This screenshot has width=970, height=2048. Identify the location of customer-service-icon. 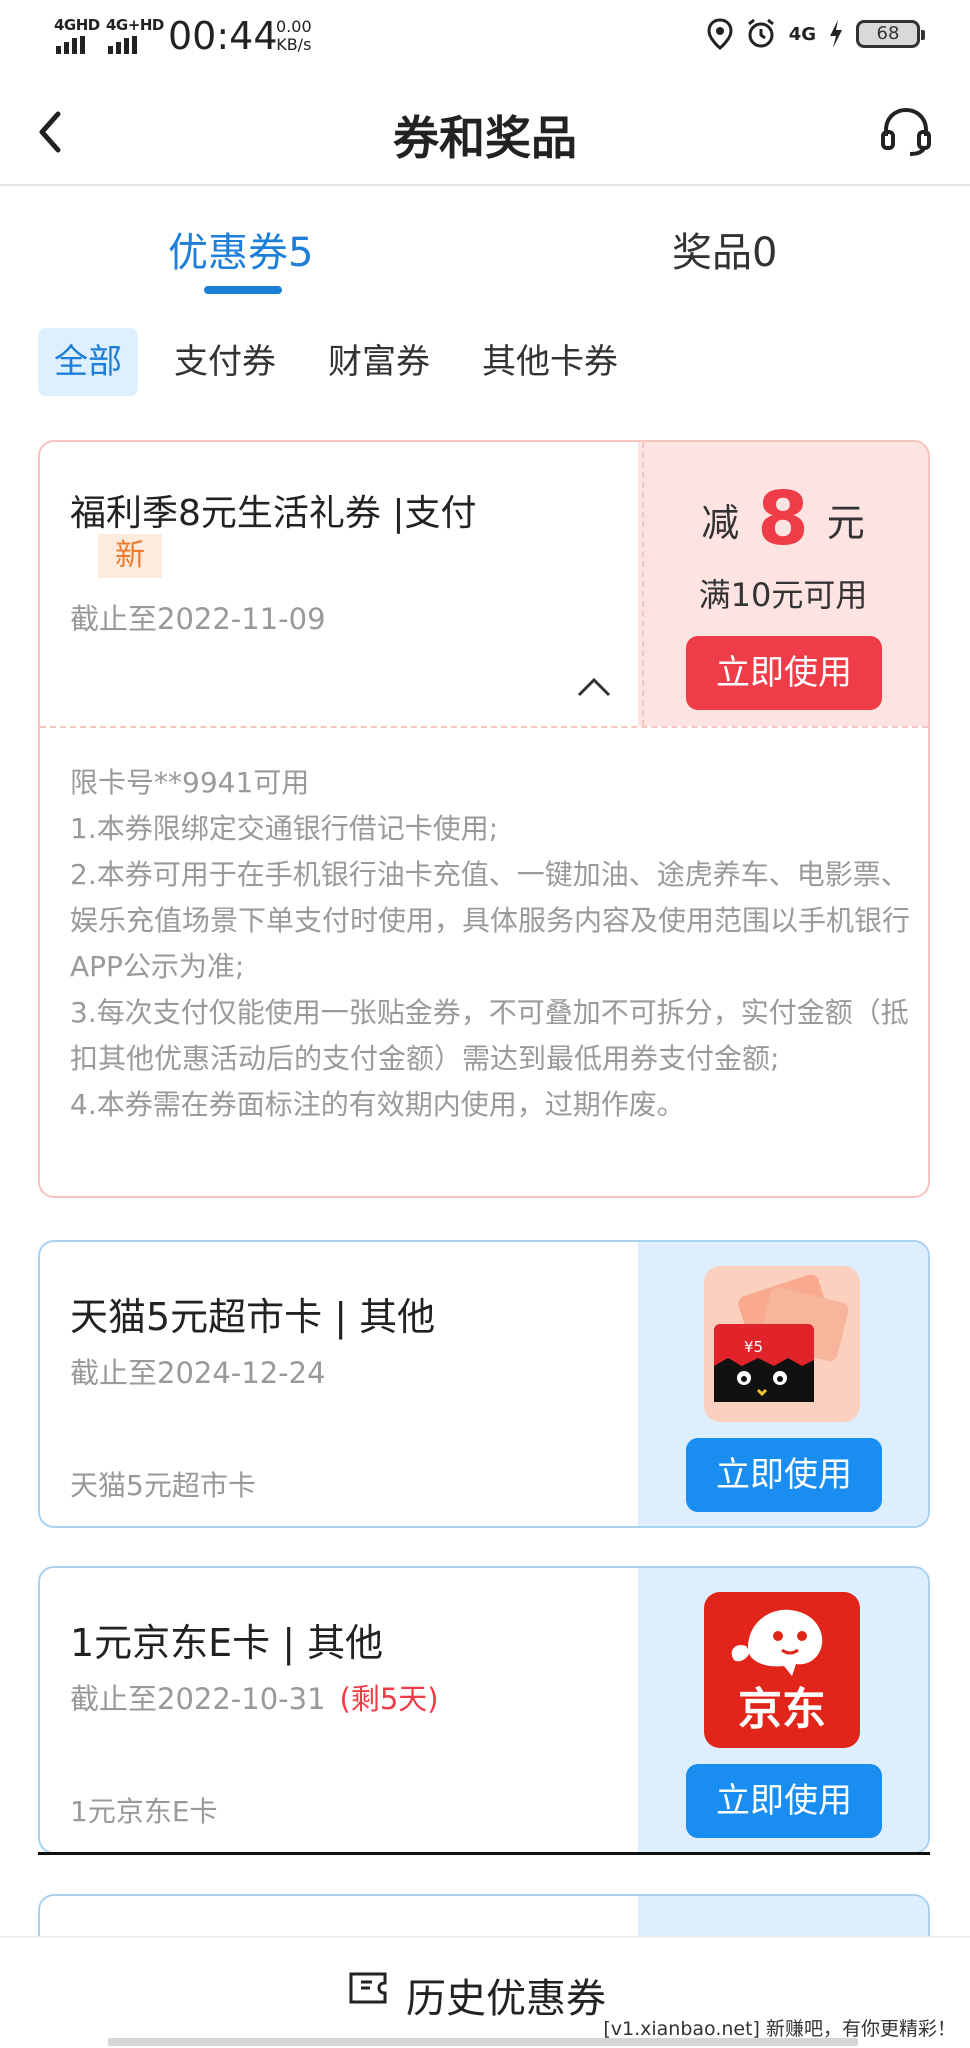
(906, 130).